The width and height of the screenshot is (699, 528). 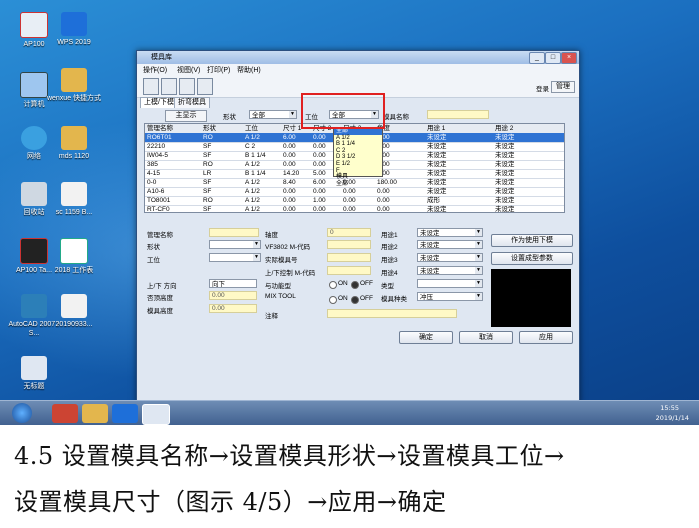 What do you see at coordinates (207, 209) in the screenshot?
I see `table-cell: SF` at bounding box center [207, 209].